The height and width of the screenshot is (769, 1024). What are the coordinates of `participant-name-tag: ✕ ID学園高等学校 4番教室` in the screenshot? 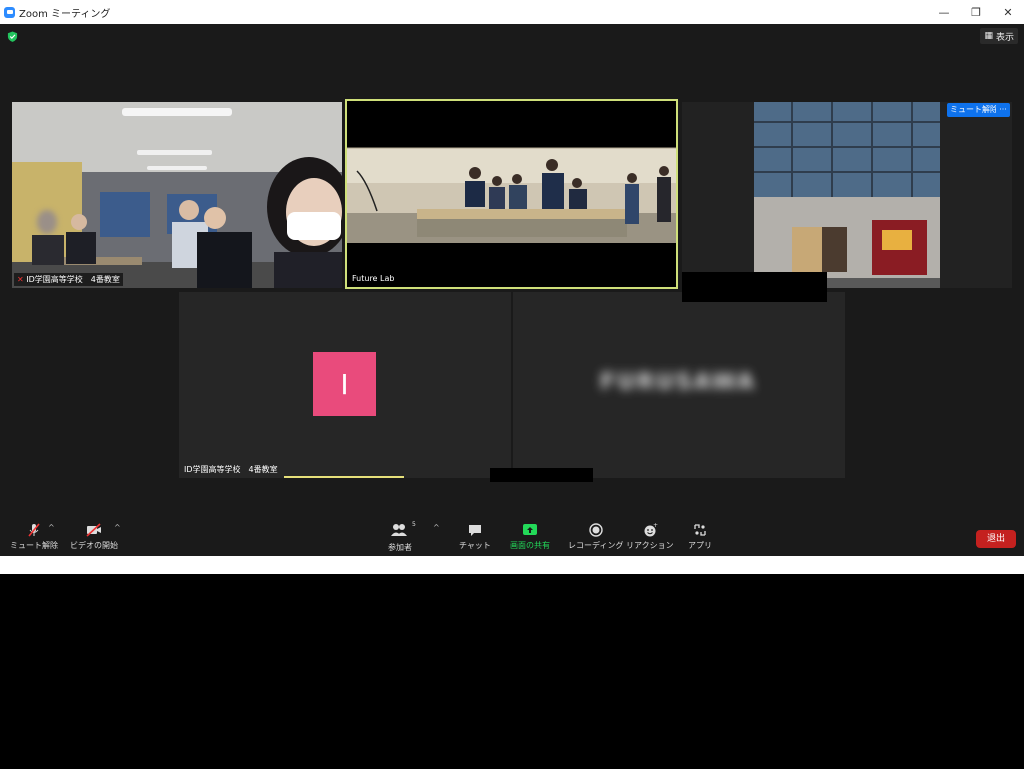 It's located at (68, 279).